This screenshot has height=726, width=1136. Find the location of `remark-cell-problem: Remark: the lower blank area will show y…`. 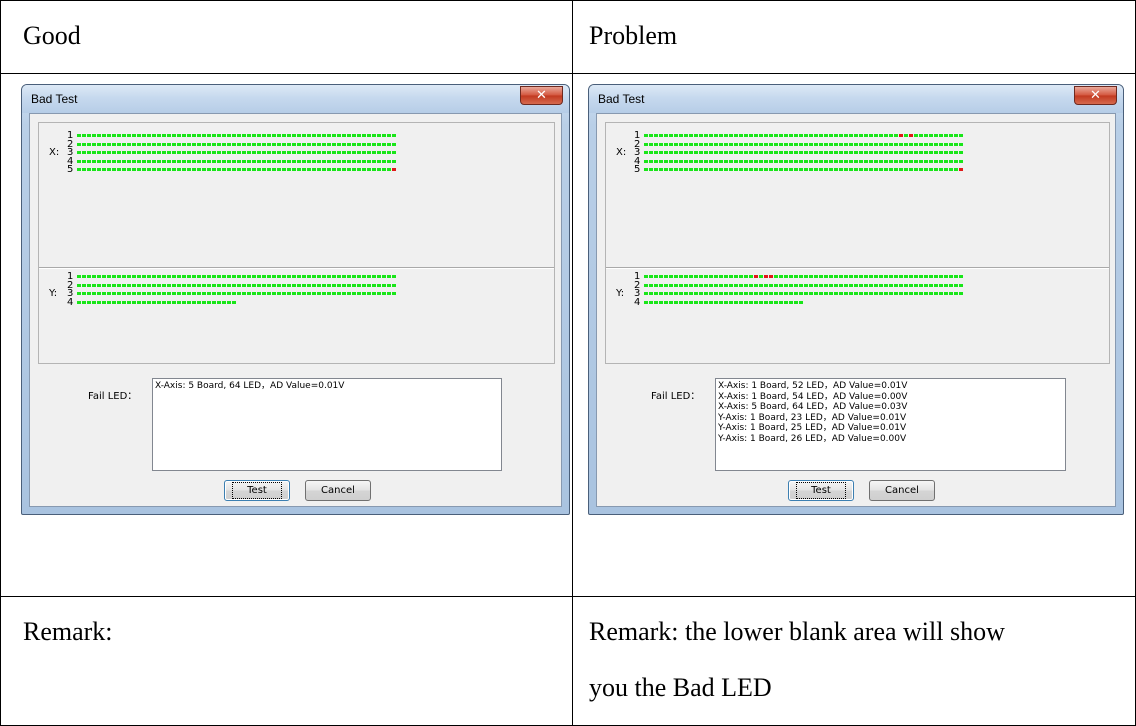

remark-cell-problem: Remark: the lower blank area will show y… is located at coordinates (854, 661).